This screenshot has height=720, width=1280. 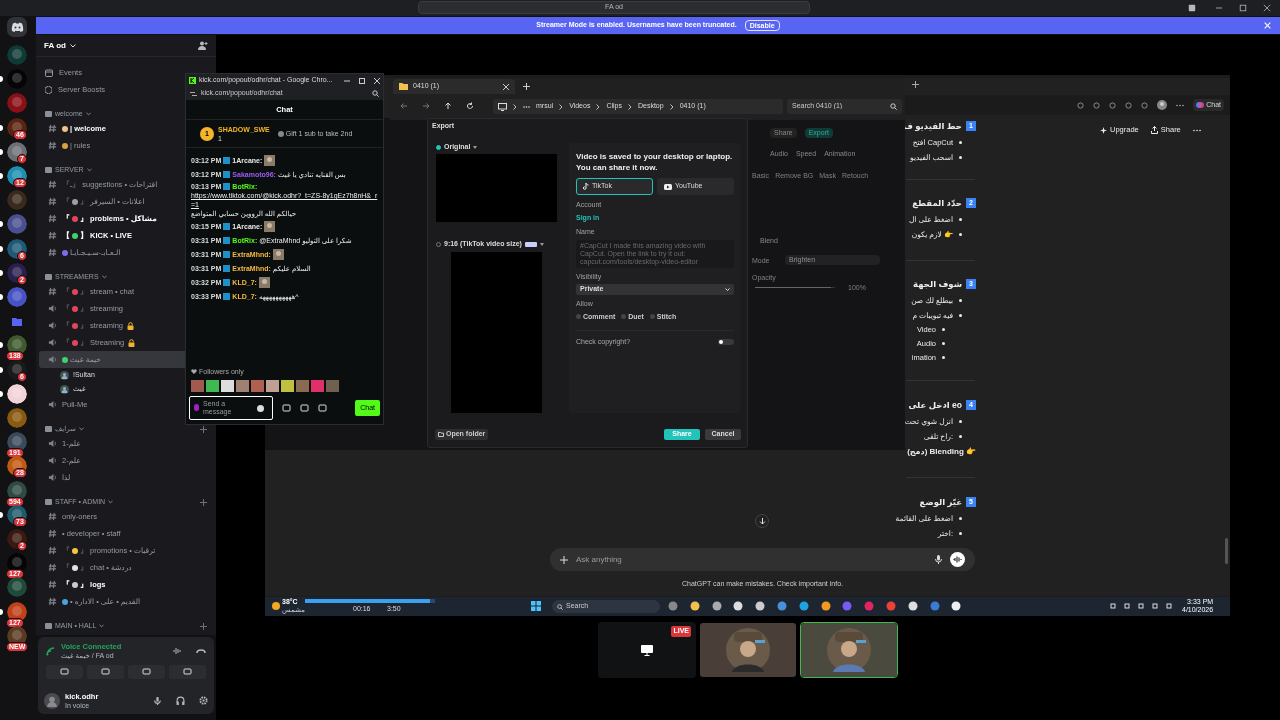 I want to click on dialog-message: Video is saved to your desktop or laptop. You can share it now., so click(x=655, y=162).